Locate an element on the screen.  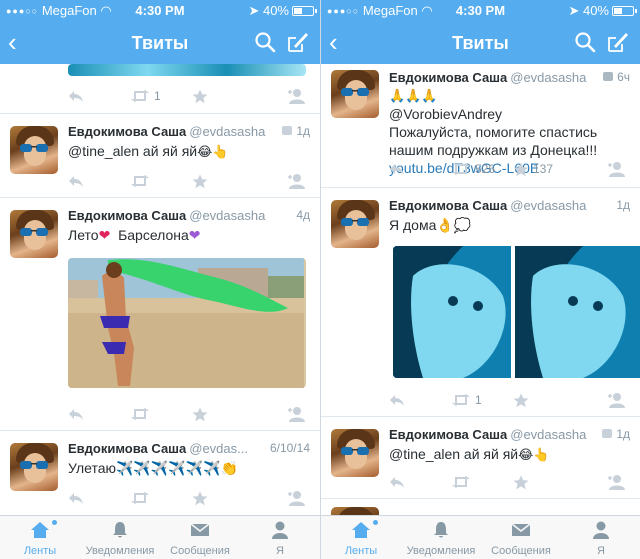
favorite-count: 137 is located at coordinates (543, 169).